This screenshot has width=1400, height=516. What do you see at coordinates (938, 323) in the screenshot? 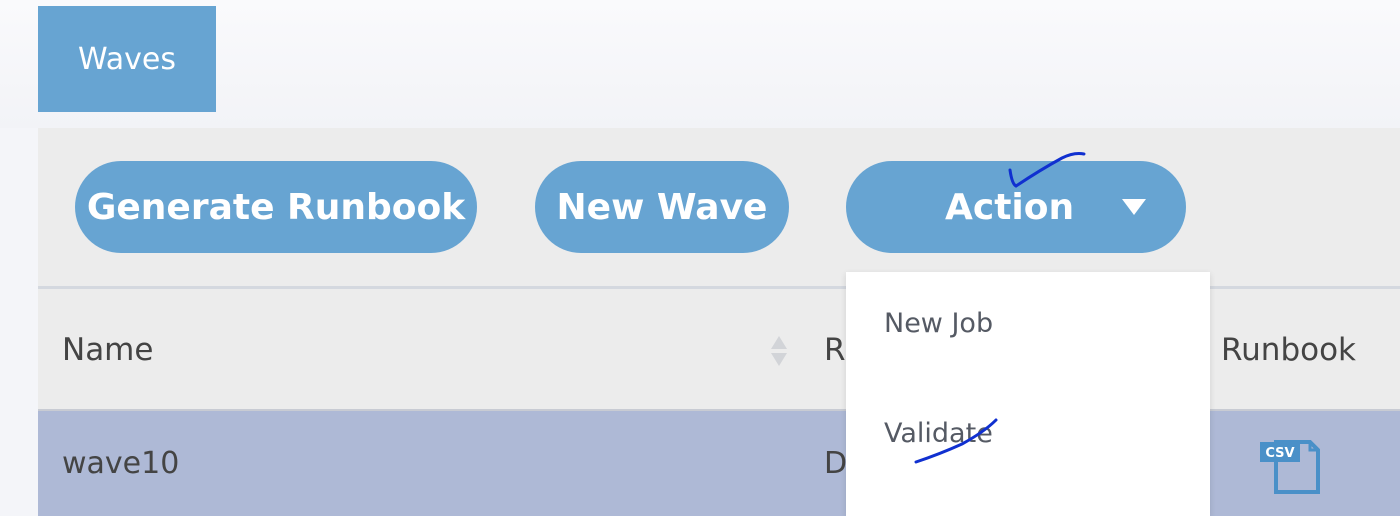
I see `menu-item-new-job: New Job` at bounding box center [938, 323].